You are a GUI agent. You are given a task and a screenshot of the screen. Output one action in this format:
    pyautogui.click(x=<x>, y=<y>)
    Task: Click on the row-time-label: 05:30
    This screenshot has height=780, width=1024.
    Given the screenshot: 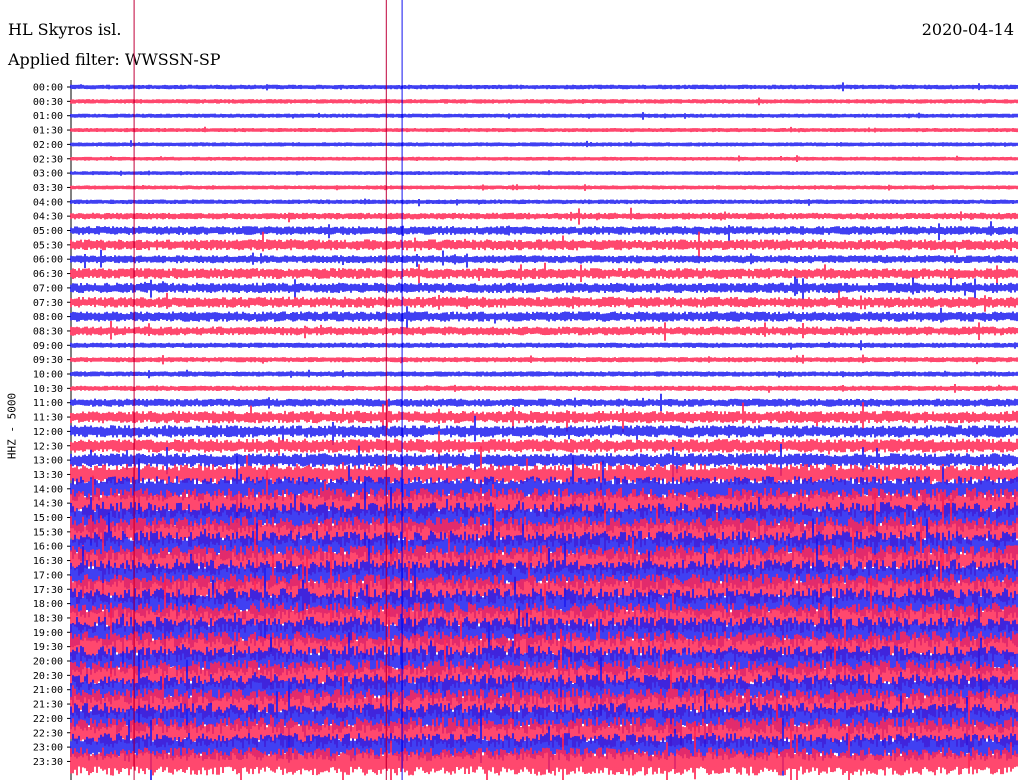 What is the action you would take?
    pyautogui.click(x=48, y=245)
    